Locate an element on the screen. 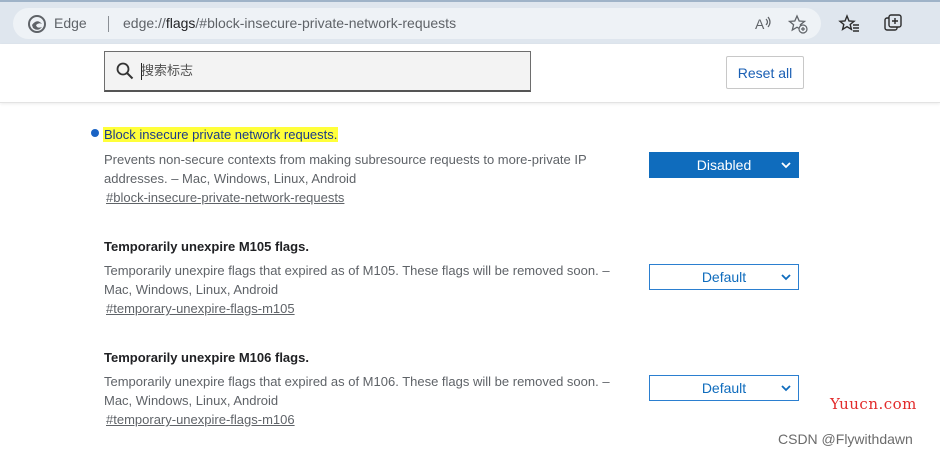 This screenshot has width=940, height=459. search-input is located at coordinates (326, 71).